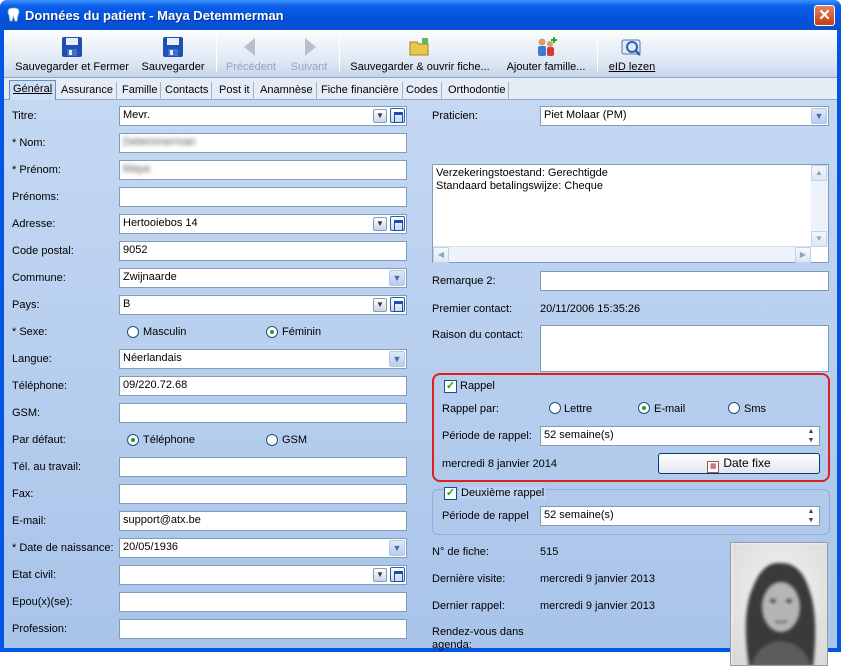 This screenshot has height=666, width=841. Describe the element at coordinates (622, 254) in the screenshot. I see `memo-horizontal-scrollbar: ◀ ▶` at that location.